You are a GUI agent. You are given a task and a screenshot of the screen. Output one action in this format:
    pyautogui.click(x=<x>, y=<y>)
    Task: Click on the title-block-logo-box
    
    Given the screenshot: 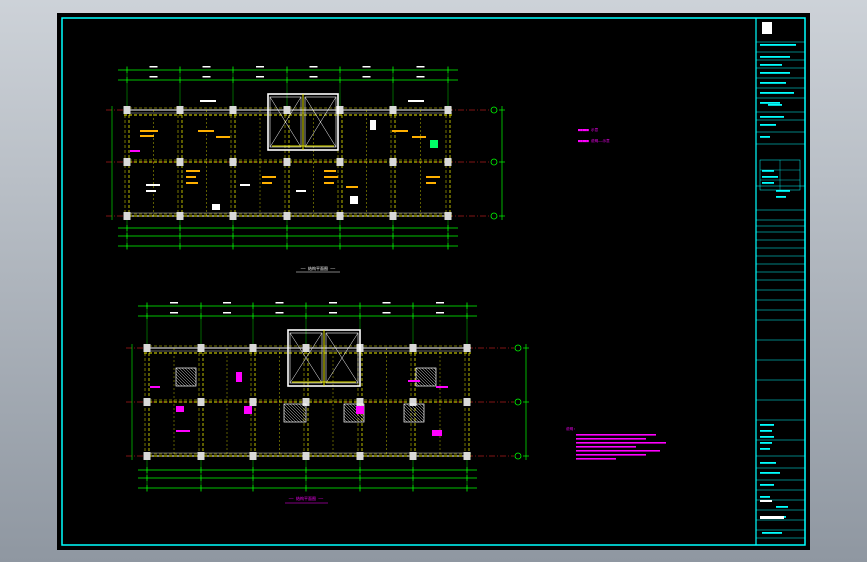 What is the action you would take?
    pyautogui.click(x=767, y=28)
    